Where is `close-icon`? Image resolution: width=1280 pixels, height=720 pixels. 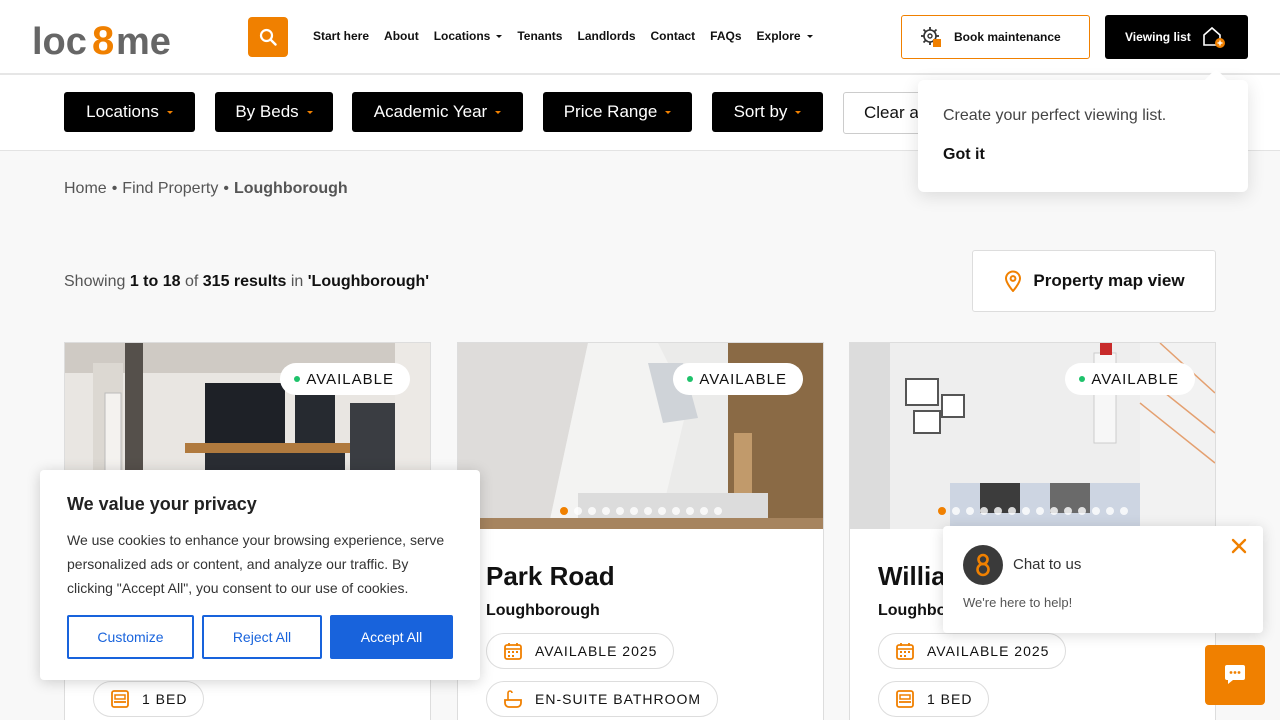 close-icon is located at coordinates (1239, 546).